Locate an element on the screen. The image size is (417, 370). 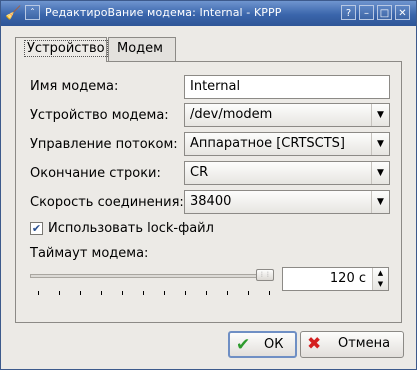
flow-control-label: Управление потоком: is located at coordinates (104, 144).